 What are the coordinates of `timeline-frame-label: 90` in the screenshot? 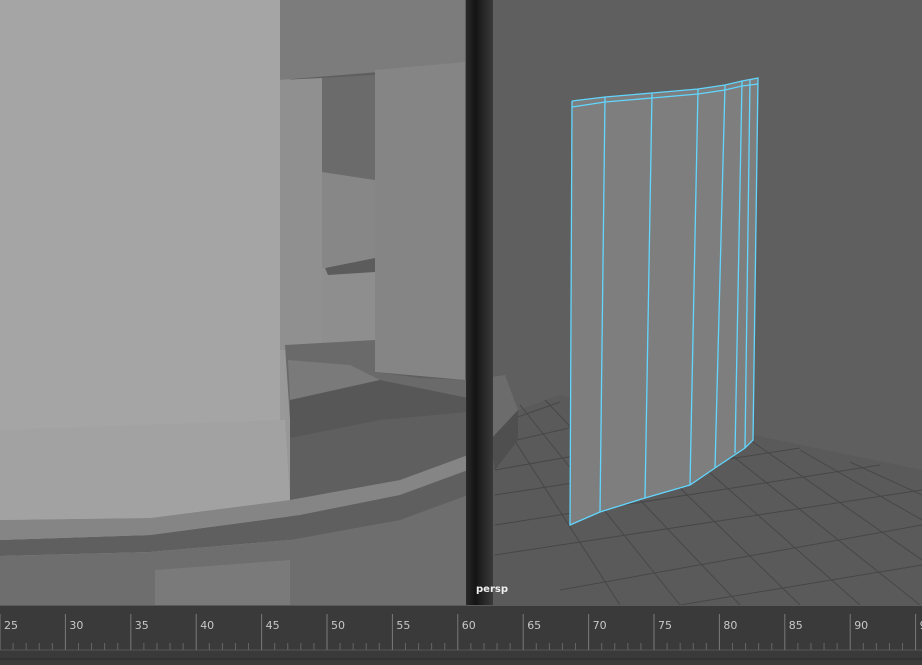 It's located at (861, 625).